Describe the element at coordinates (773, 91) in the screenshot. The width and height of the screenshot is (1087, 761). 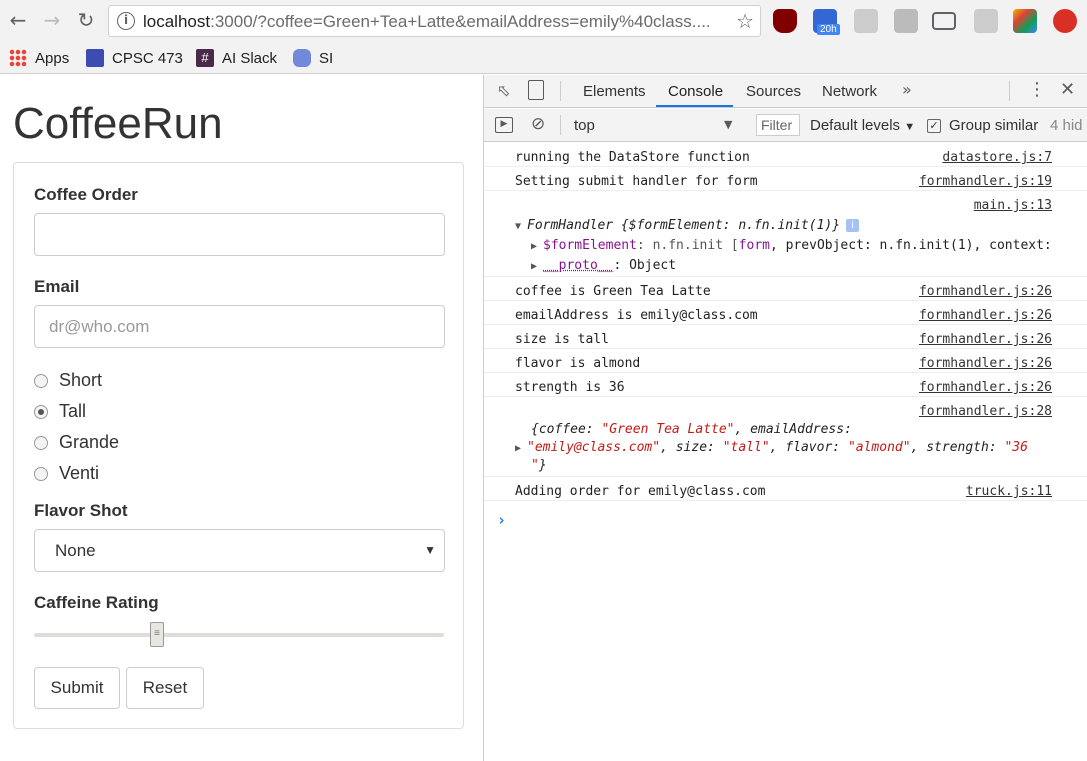
I see `tab-sources: Sources` at that location.